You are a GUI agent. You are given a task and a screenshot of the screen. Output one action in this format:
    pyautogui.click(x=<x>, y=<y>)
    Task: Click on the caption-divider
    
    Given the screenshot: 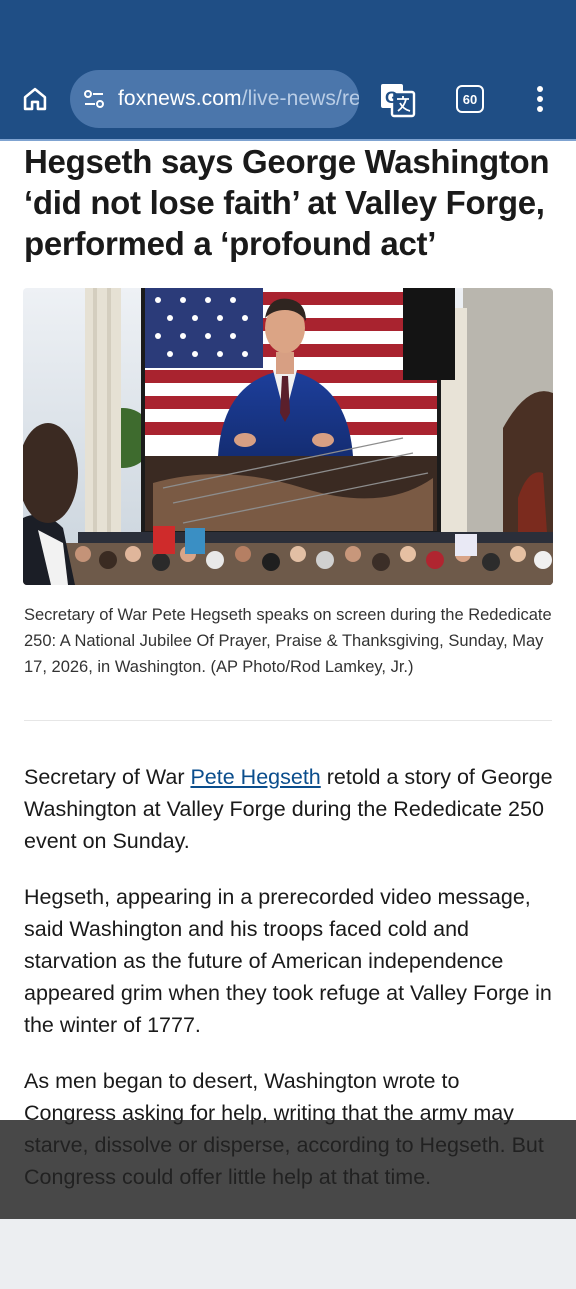 What is the action you would take?
    pyautogui.click(x=288, y=720)
    